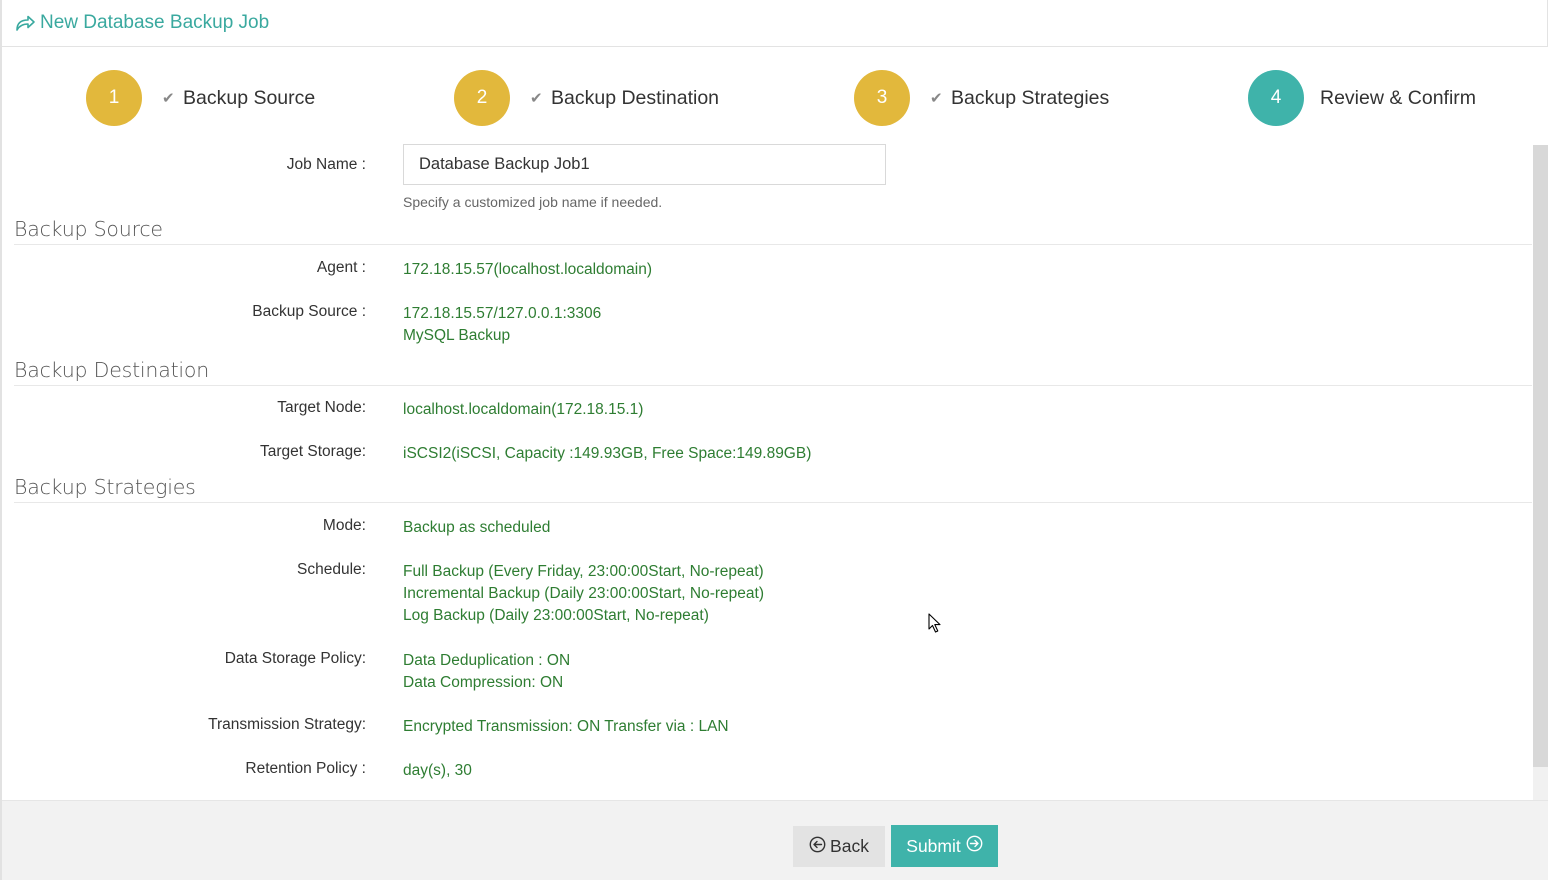  Describe the element at coordinates (344, 525) in the screenshot. I see `mode-label: Mode:` at that location.